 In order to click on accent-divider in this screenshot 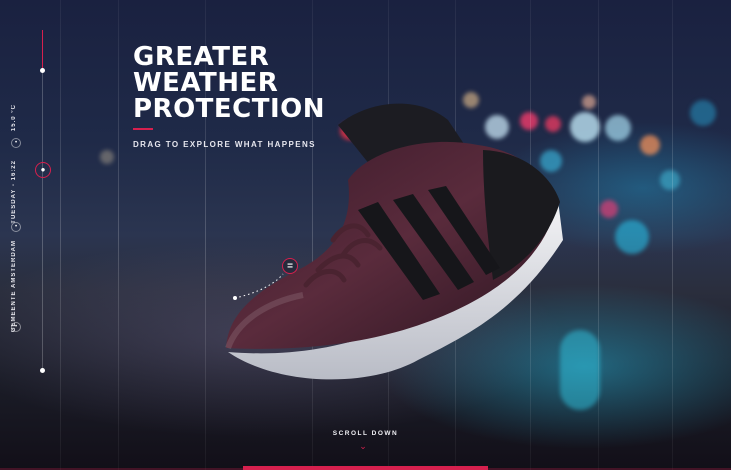, I will do `click(143, 129)`.